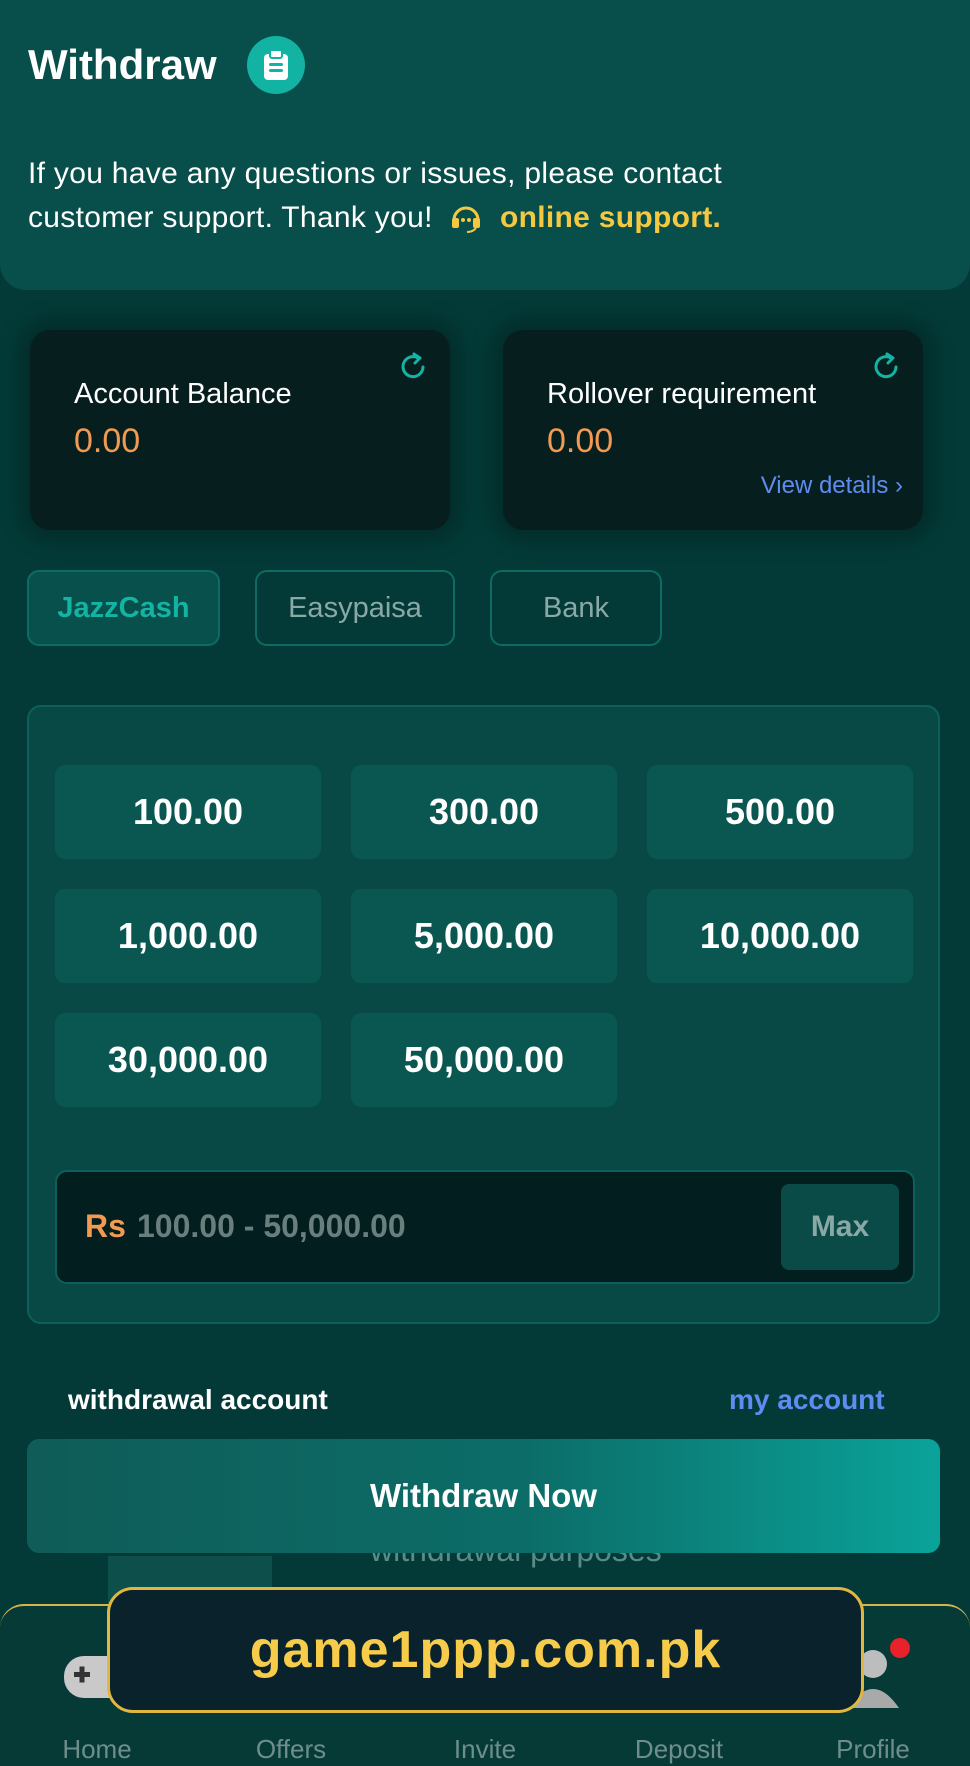 The width and height of the screenshot is (970, 1766). Describe the element at coordinates (97, 1749) in the screenshot. I see `nav-home-label: Home` at that location.